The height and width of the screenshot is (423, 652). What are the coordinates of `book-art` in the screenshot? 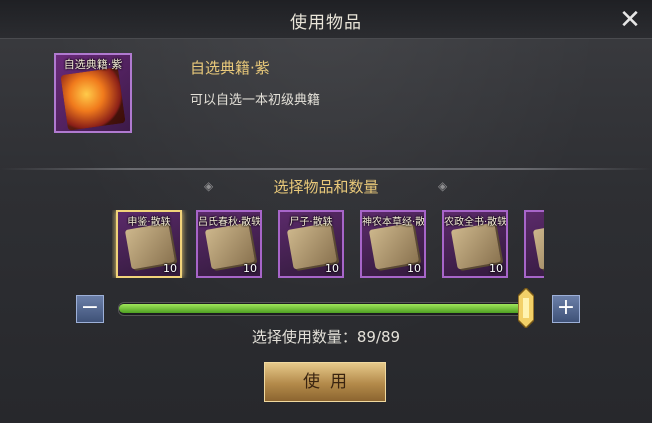 It's located at (93, 99).